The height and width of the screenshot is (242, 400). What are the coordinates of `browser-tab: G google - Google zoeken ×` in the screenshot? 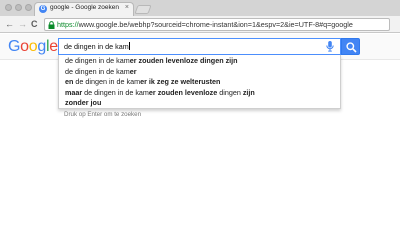 It's located at (84, 9).